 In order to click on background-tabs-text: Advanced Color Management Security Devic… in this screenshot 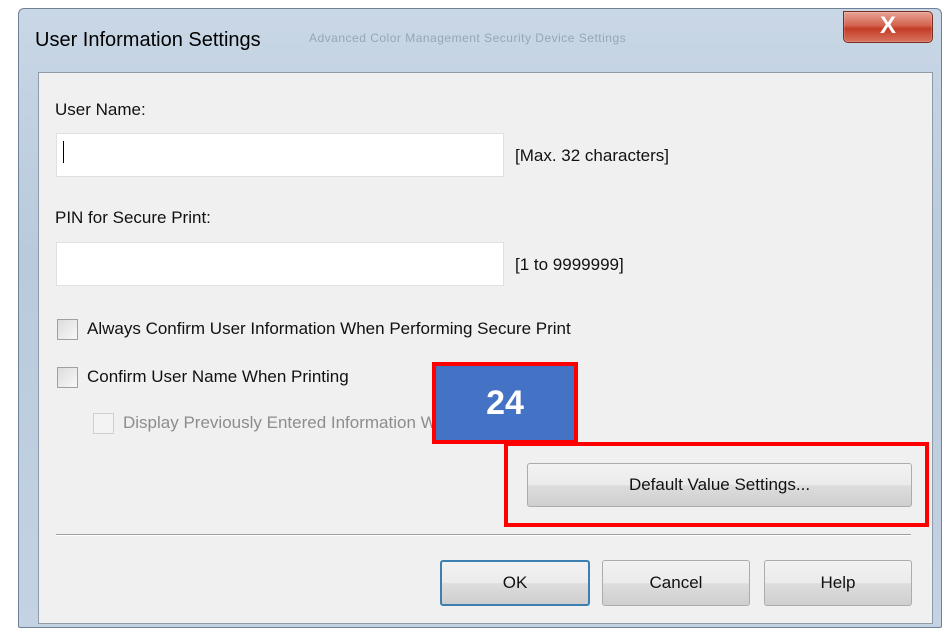, I will do `click(468, 38)`.